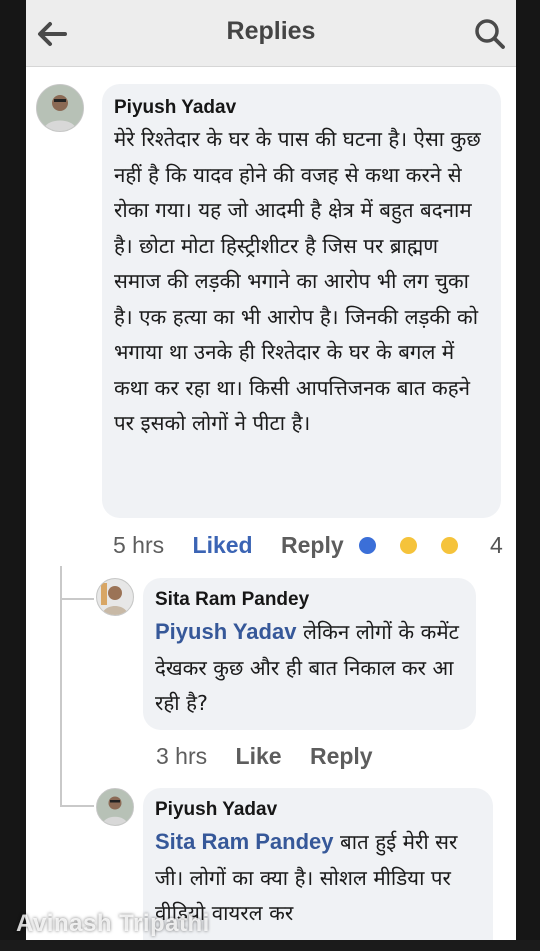  Describe the element at coordinates (259, 756) in the screenshot. I see `like-button: Like` at that location.